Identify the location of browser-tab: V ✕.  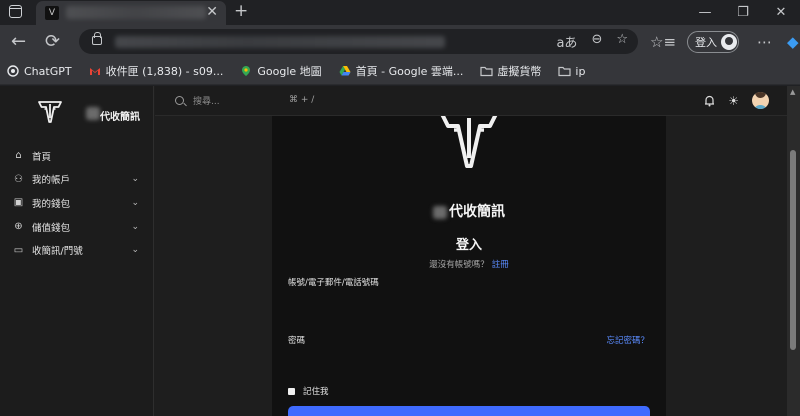
(131, 13).